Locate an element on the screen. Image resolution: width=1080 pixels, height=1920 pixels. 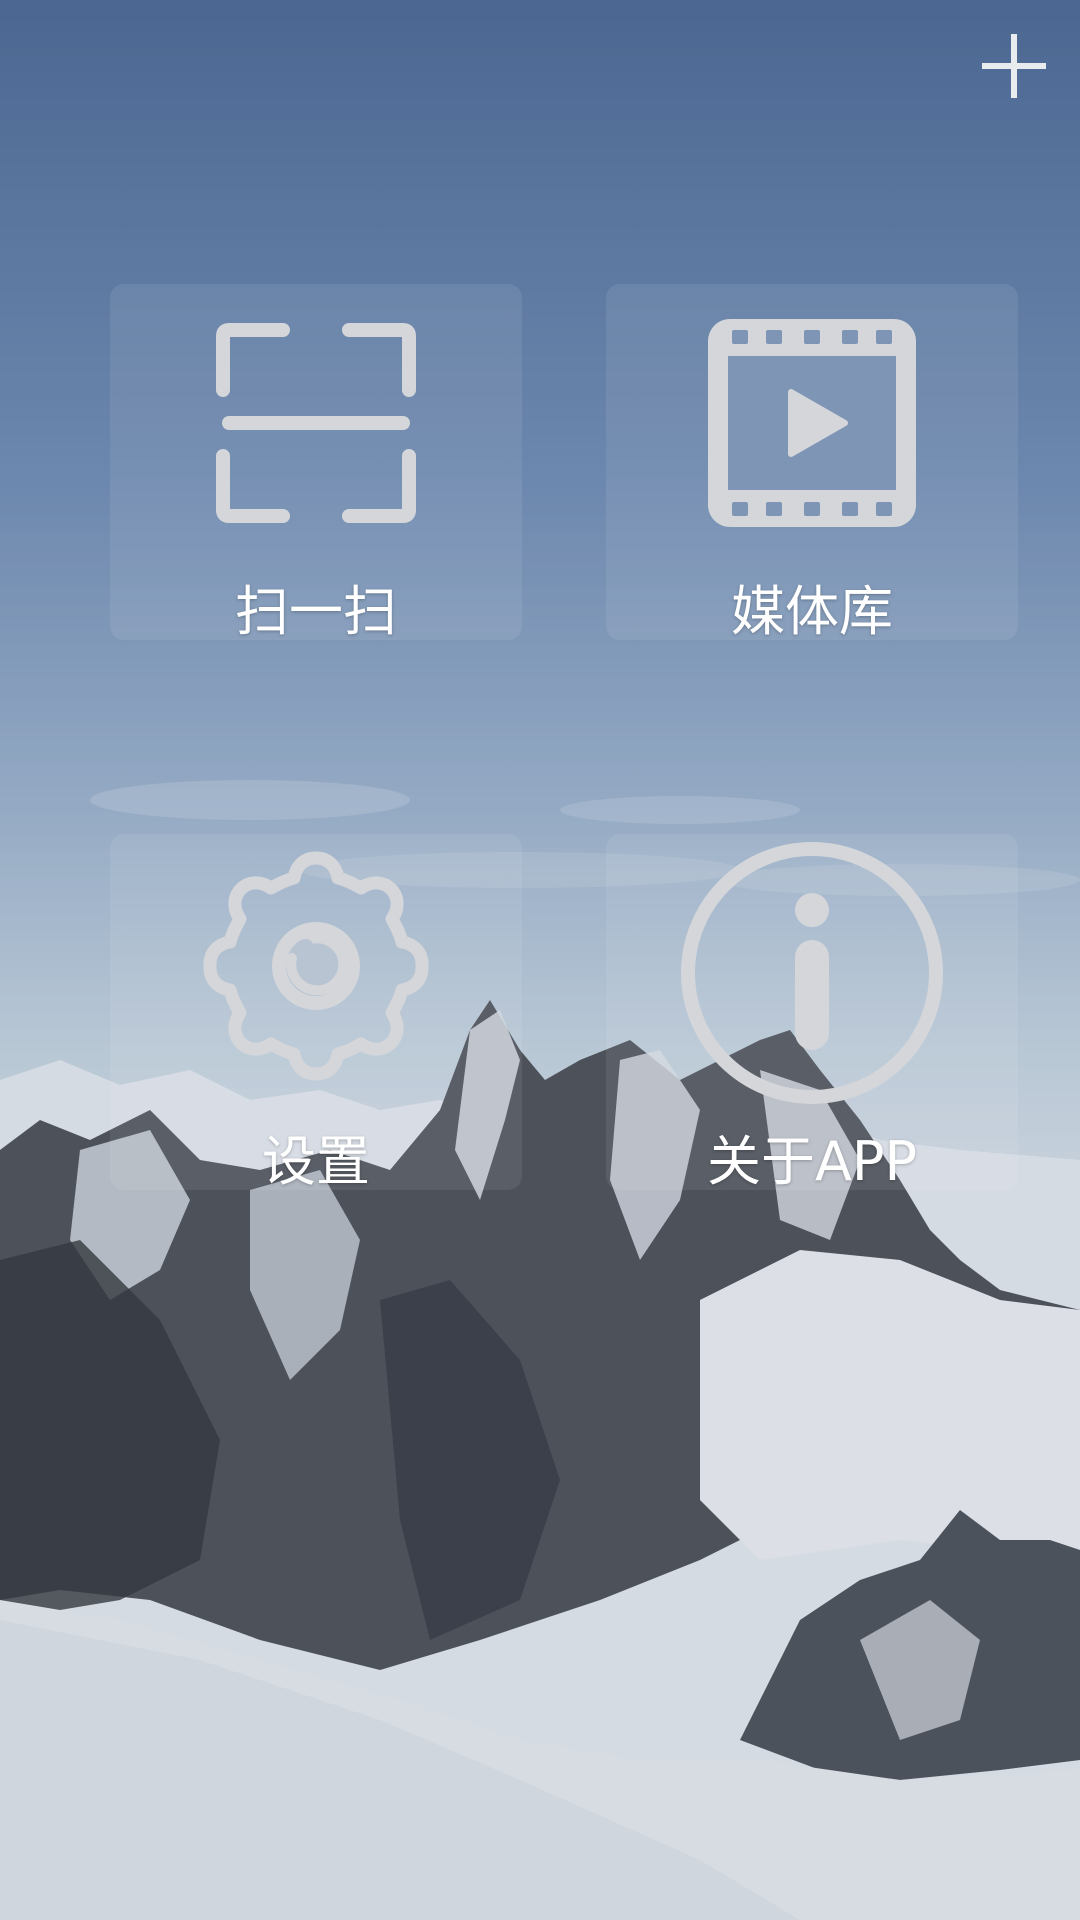
plus-icon is located at coordinates (1014, 66).